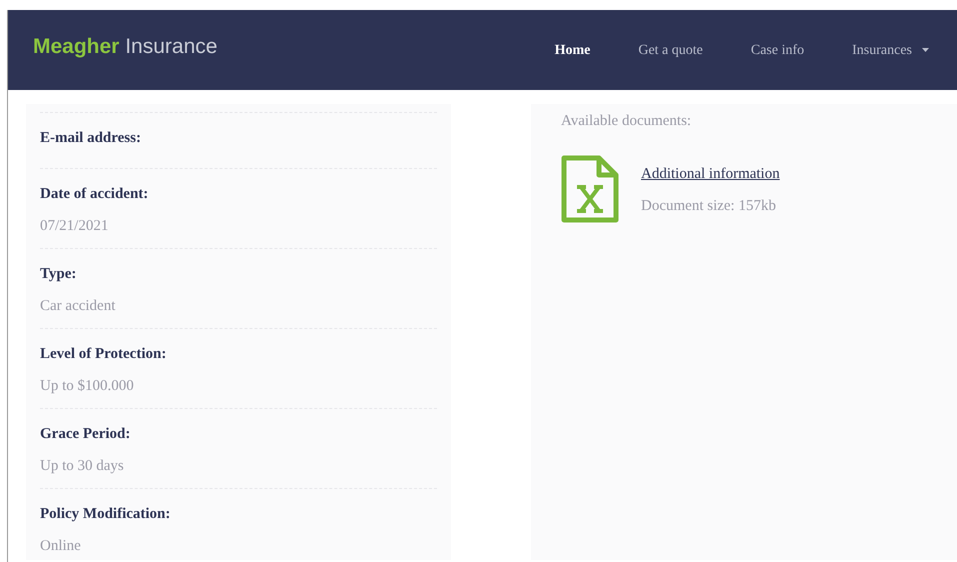 The image size is (957, 562). What do you see at coordinates (59, 274) in the screenshot?
I see `field-label: Type:` at bounding box center [59, 274].